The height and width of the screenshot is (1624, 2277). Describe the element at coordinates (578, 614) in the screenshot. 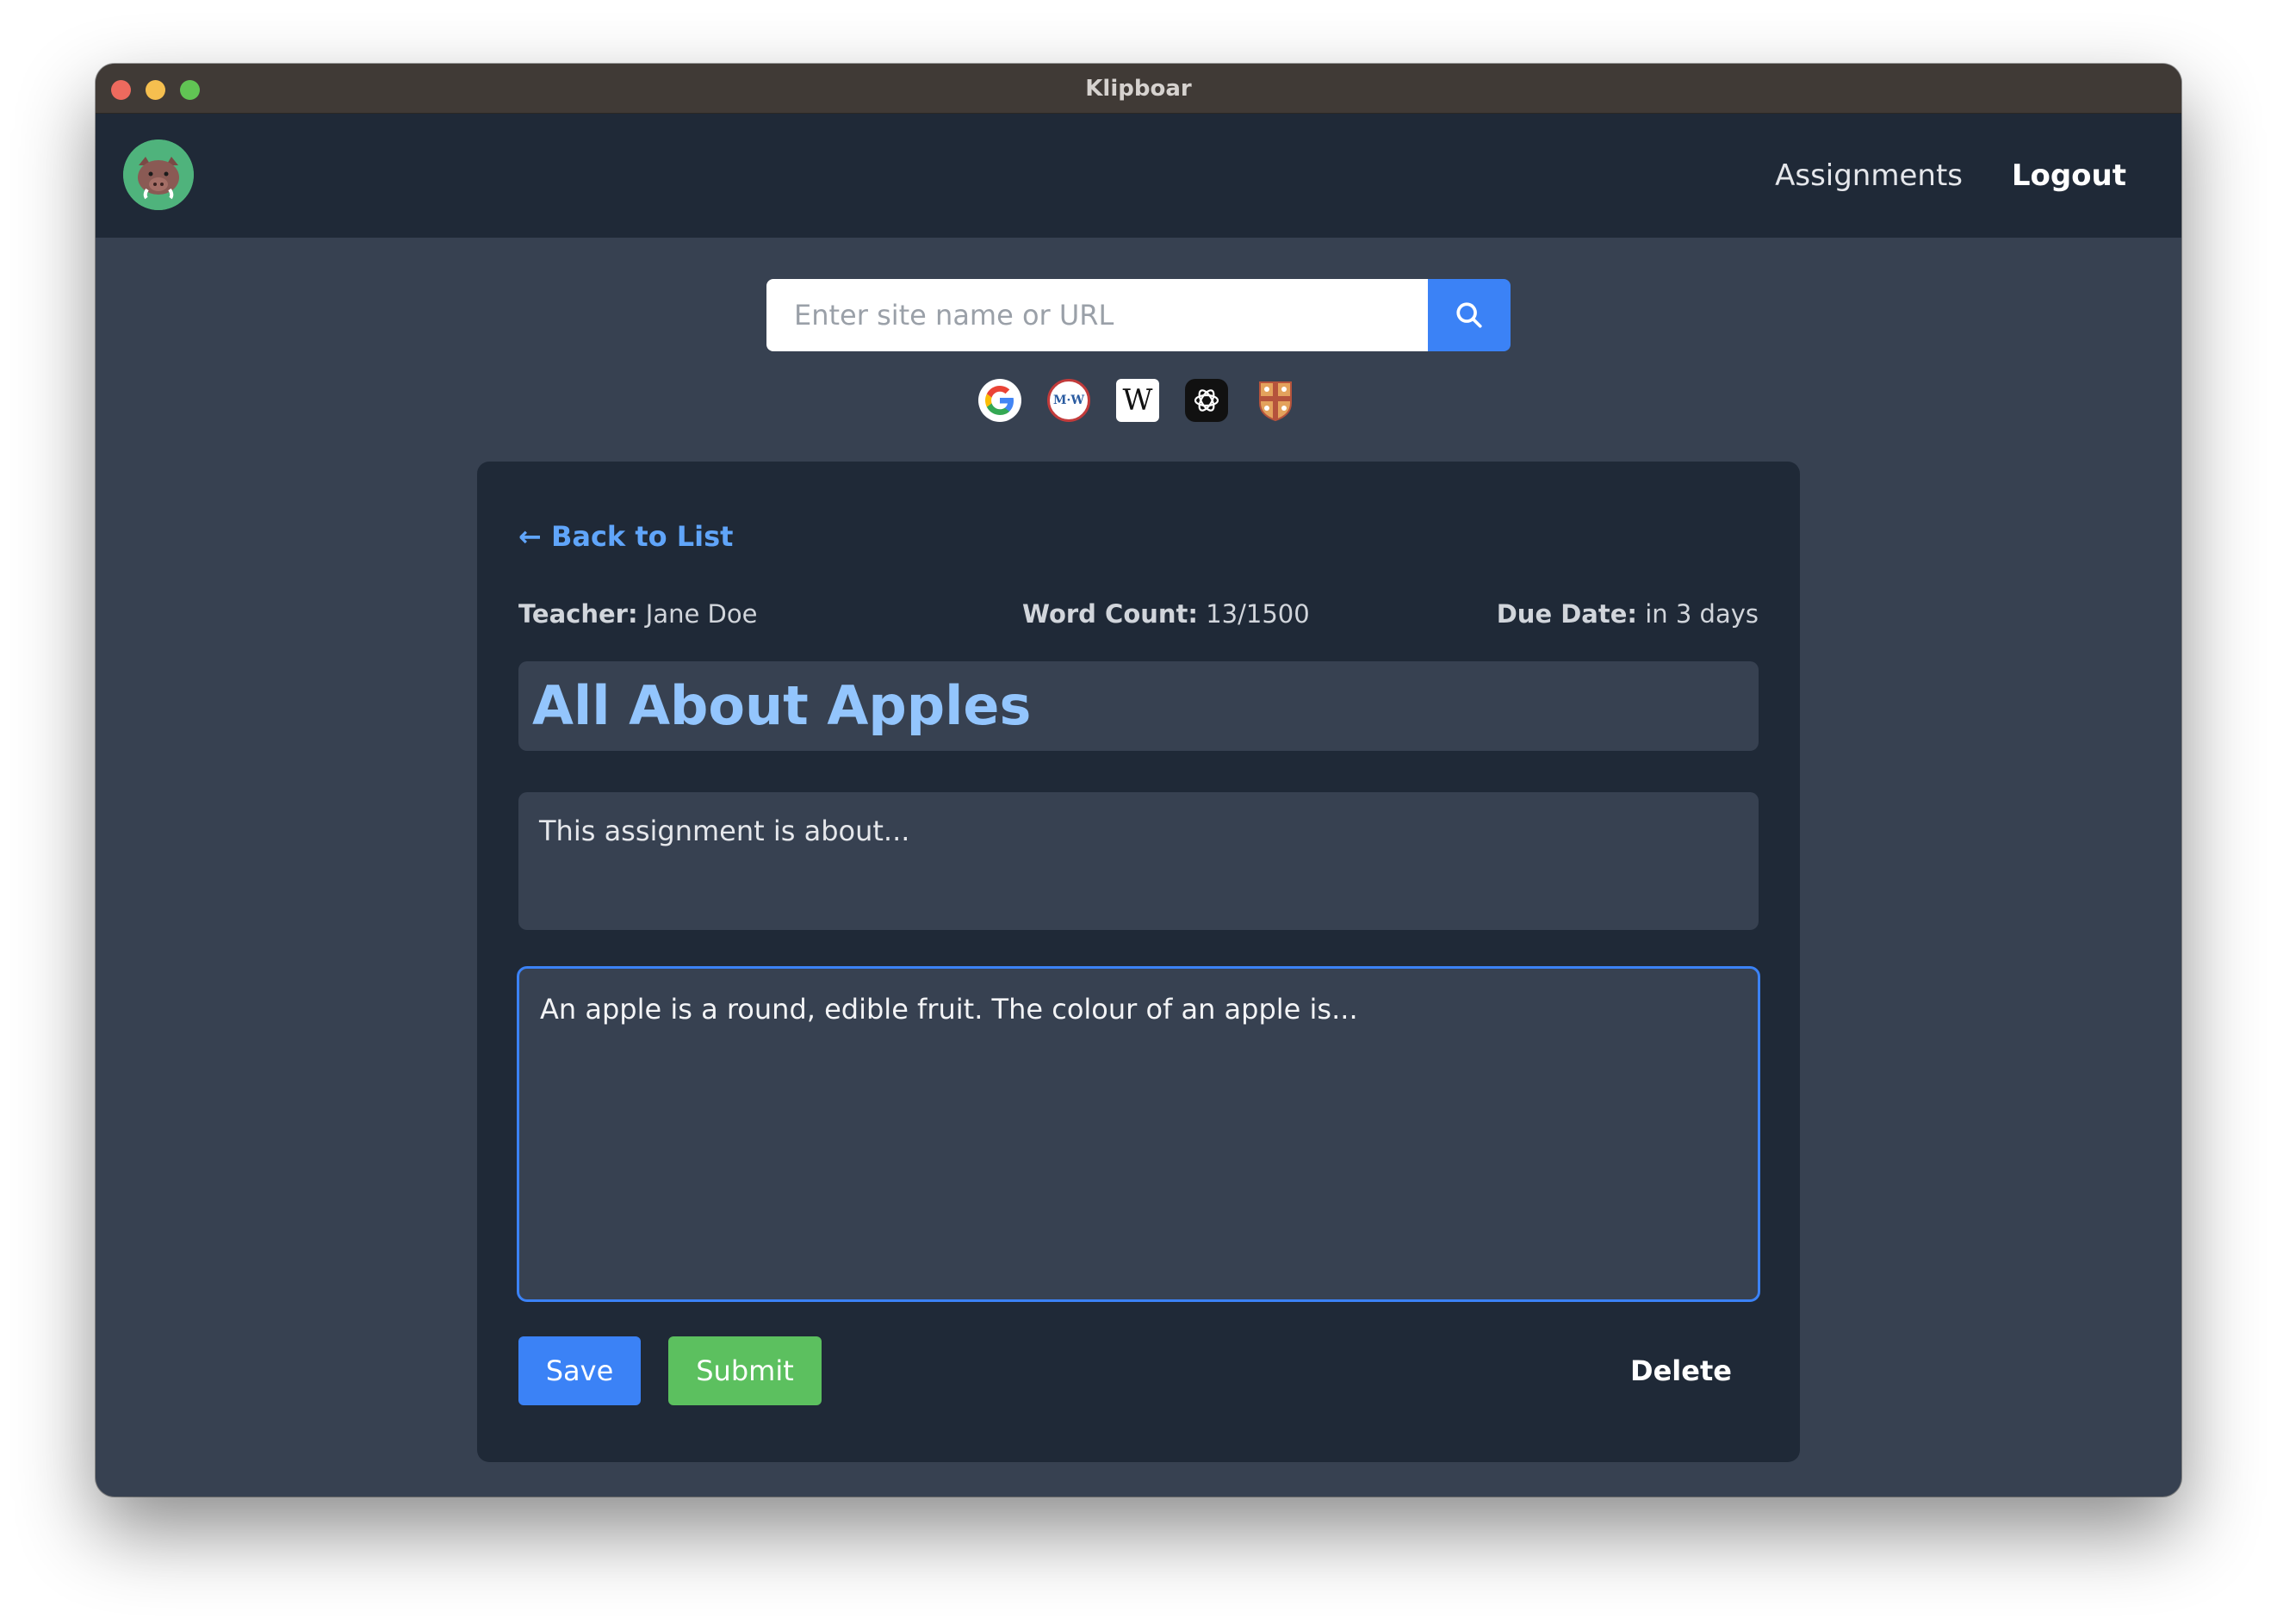

I see `teacher-label: Teacher:` at that location.